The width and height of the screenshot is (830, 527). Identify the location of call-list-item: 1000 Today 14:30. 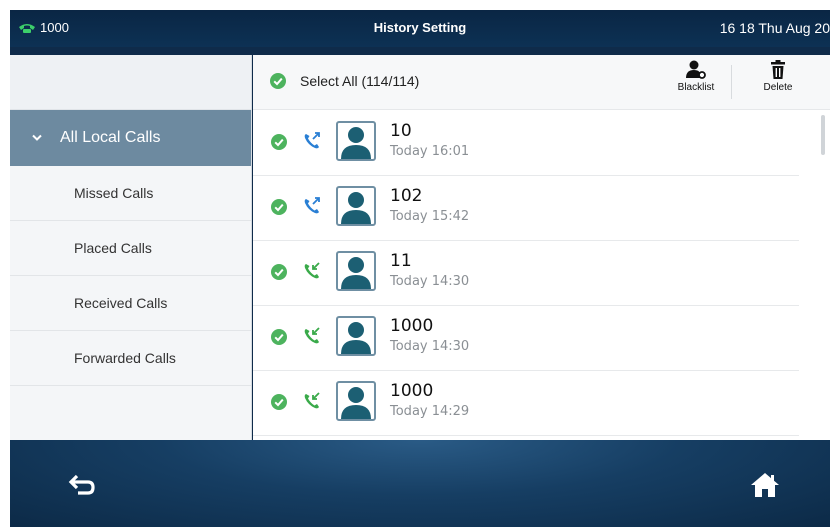
(526, 338).